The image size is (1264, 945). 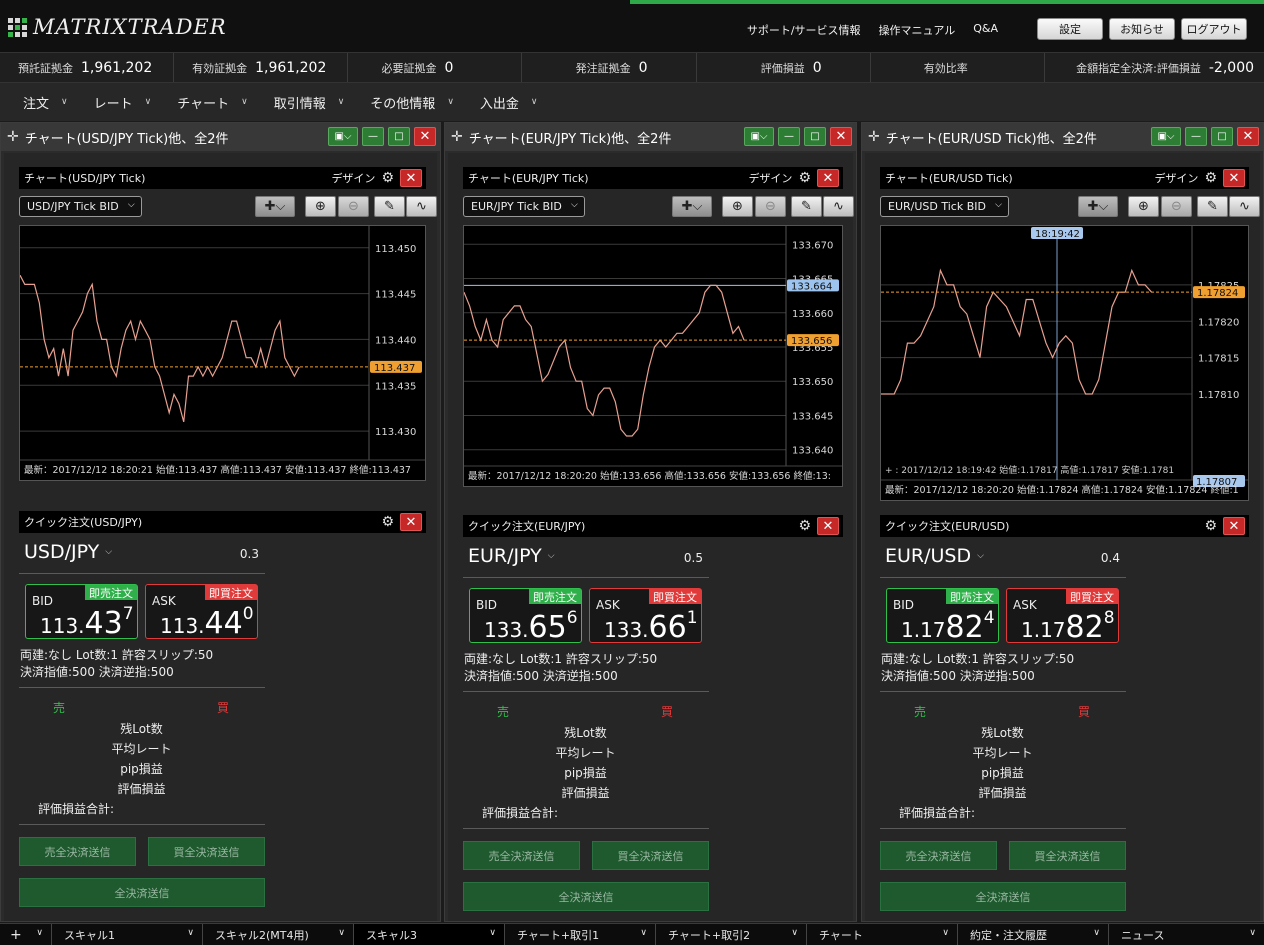 What do you see at coordinates (525, 616) in the screenshot?
I see `bid-price-button: BID 即売注文 133.656` at bounding box center [525, 616].